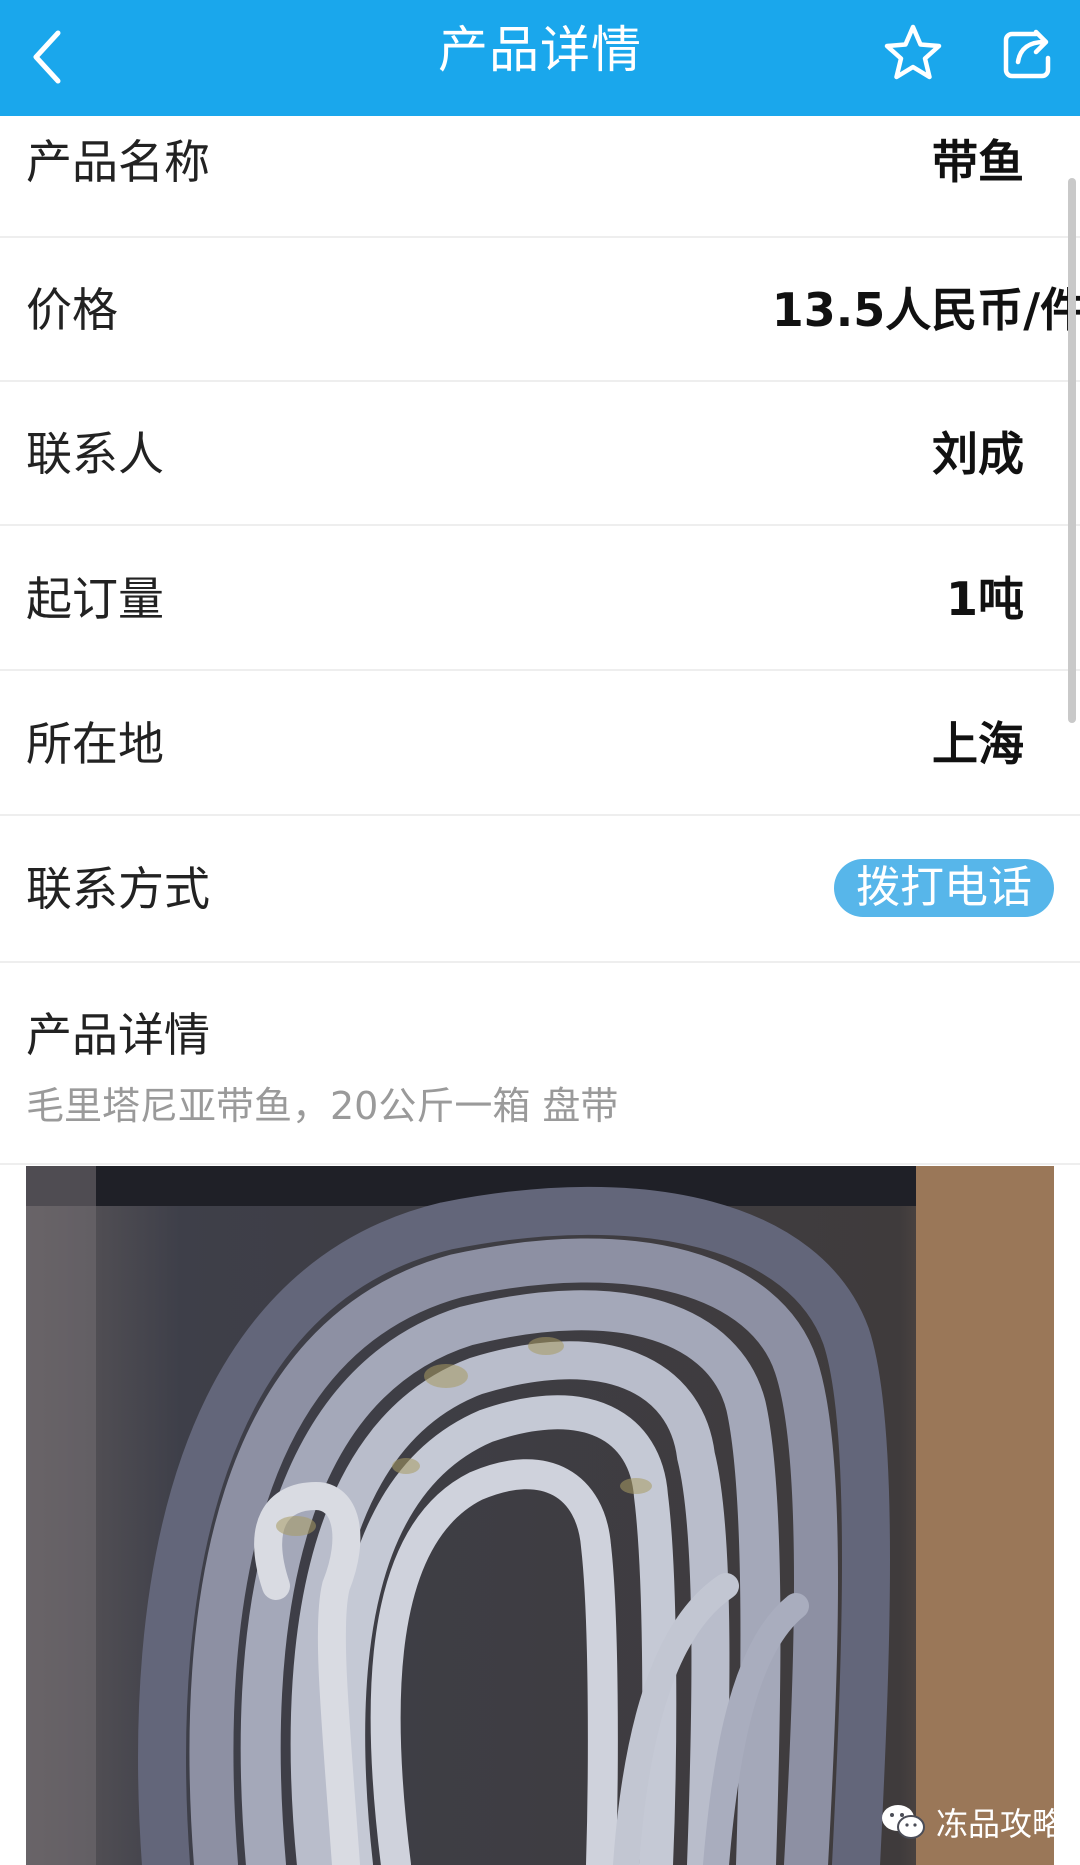 The image size is (1080, 1865). I want to click on row-contact-person: 联系人 刘成, so click(540, 454).